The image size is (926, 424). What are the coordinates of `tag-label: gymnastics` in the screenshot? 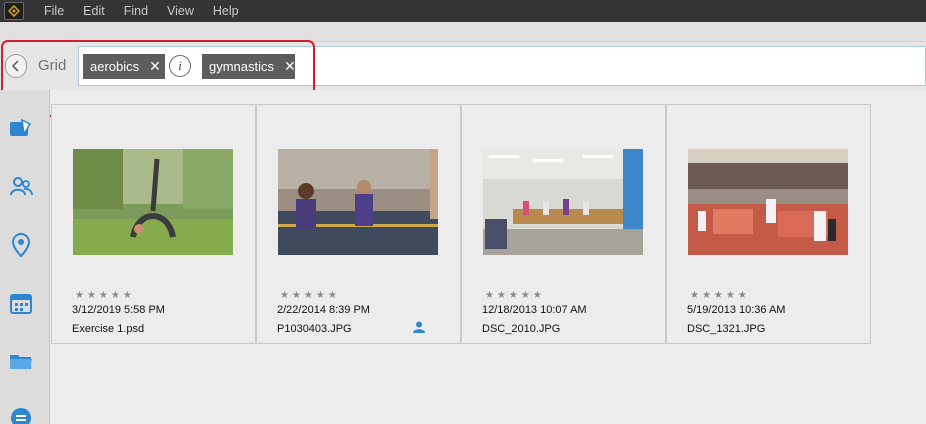 It's located at (242, 66).